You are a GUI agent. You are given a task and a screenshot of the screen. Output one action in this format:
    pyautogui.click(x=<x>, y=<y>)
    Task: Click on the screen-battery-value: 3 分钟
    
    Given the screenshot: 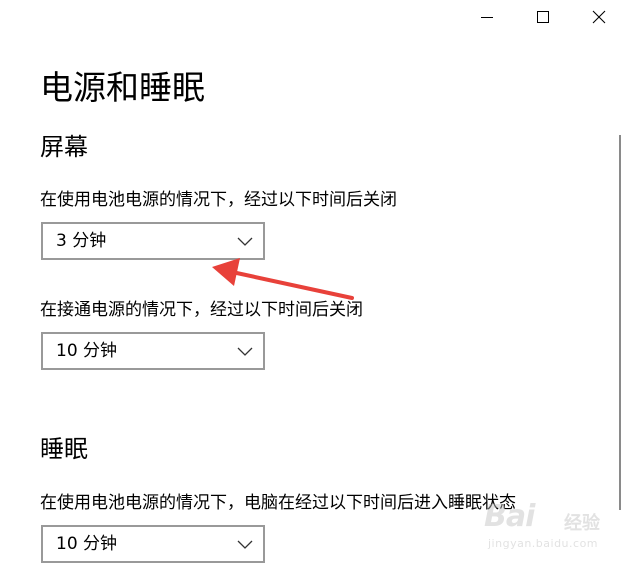 What is the action you would take?
    pyautogui.click(x=81, y=241)
    